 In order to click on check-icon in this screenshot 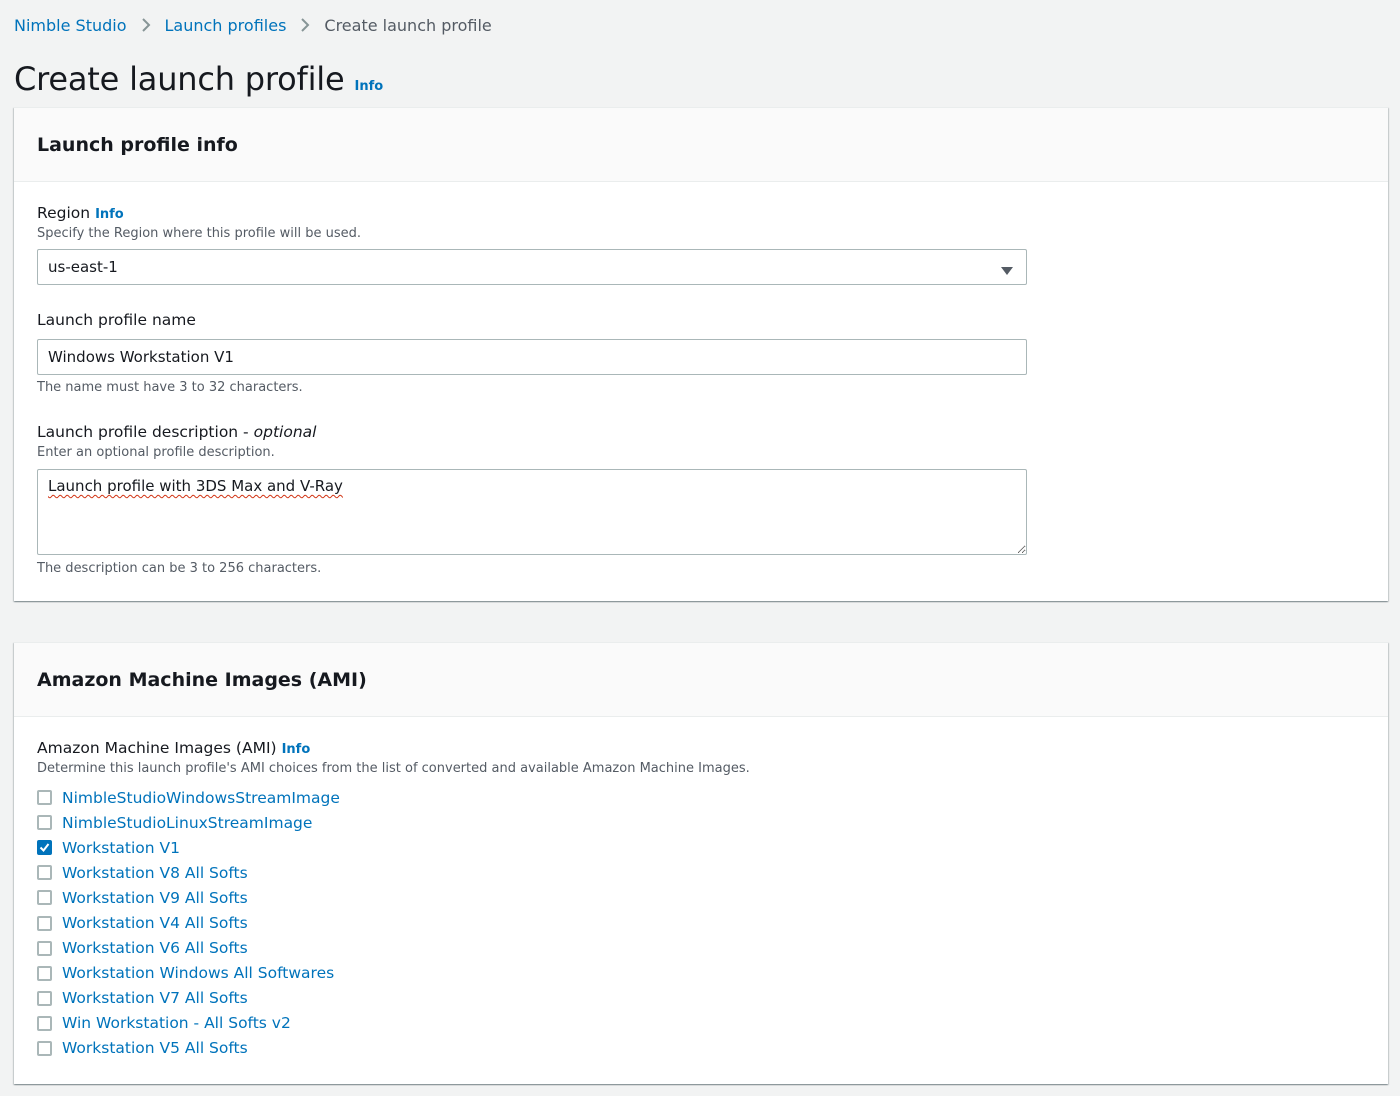, I will do `click(44, 848)`.